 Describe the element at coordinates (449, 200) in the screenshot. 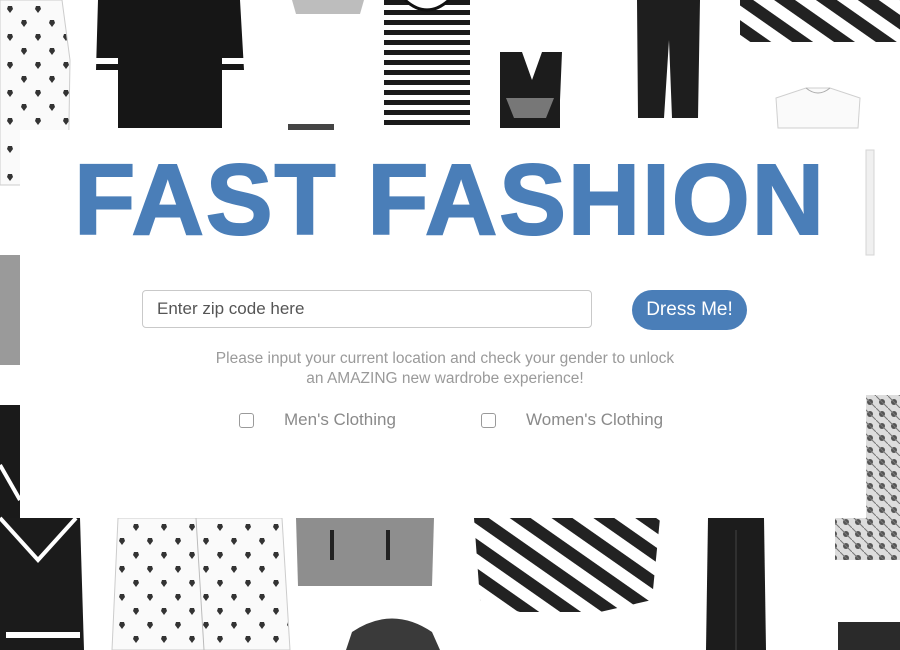

I see `page-title: FAST FASHION` at that location.